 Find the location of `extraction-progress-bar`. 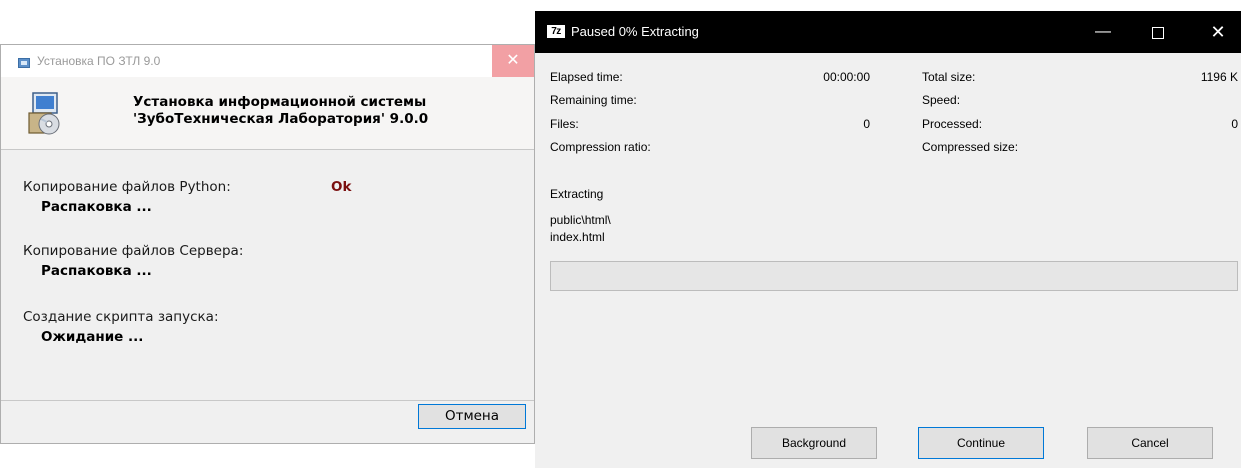

extraction-progress-bar is located at coordinates (894, 276).